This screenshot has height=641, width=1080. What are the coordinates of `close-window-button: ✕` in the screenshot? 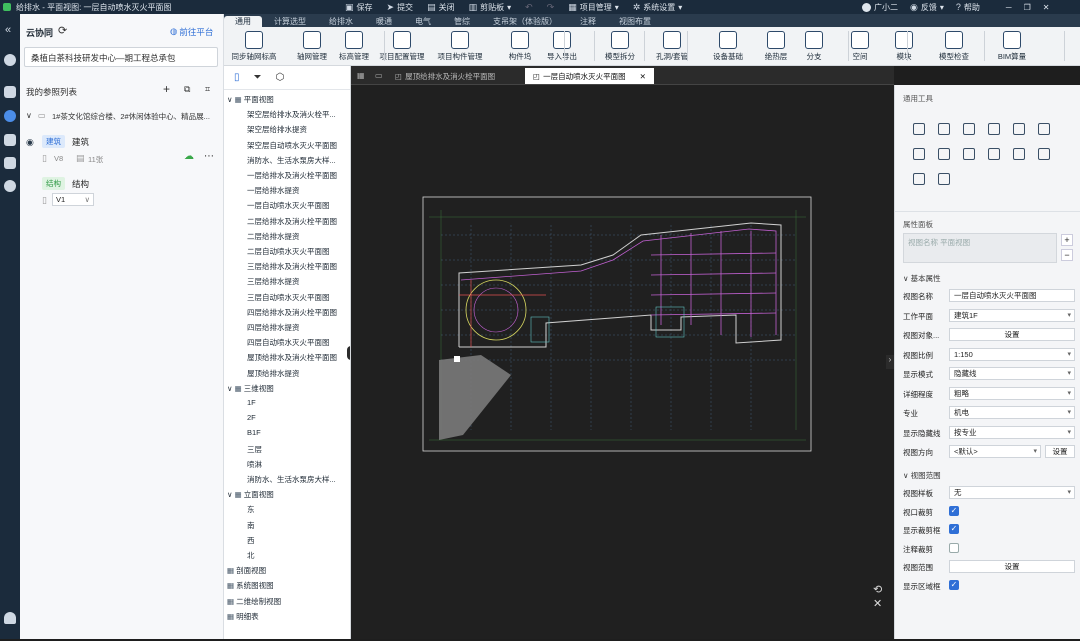 It's located at (1046, 7).